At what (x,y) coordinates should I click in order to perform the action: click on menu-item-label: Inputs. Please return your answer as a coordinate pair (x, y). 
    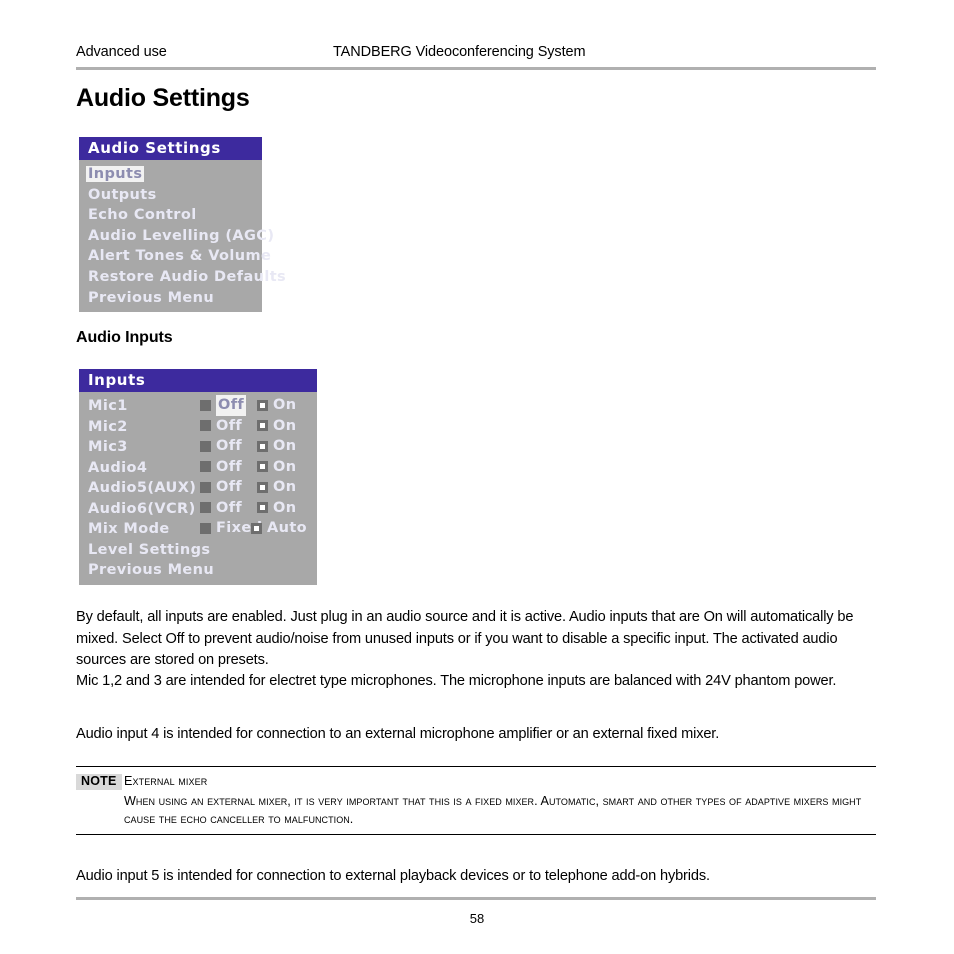
    Looking at the image, I should click on (115, 174).